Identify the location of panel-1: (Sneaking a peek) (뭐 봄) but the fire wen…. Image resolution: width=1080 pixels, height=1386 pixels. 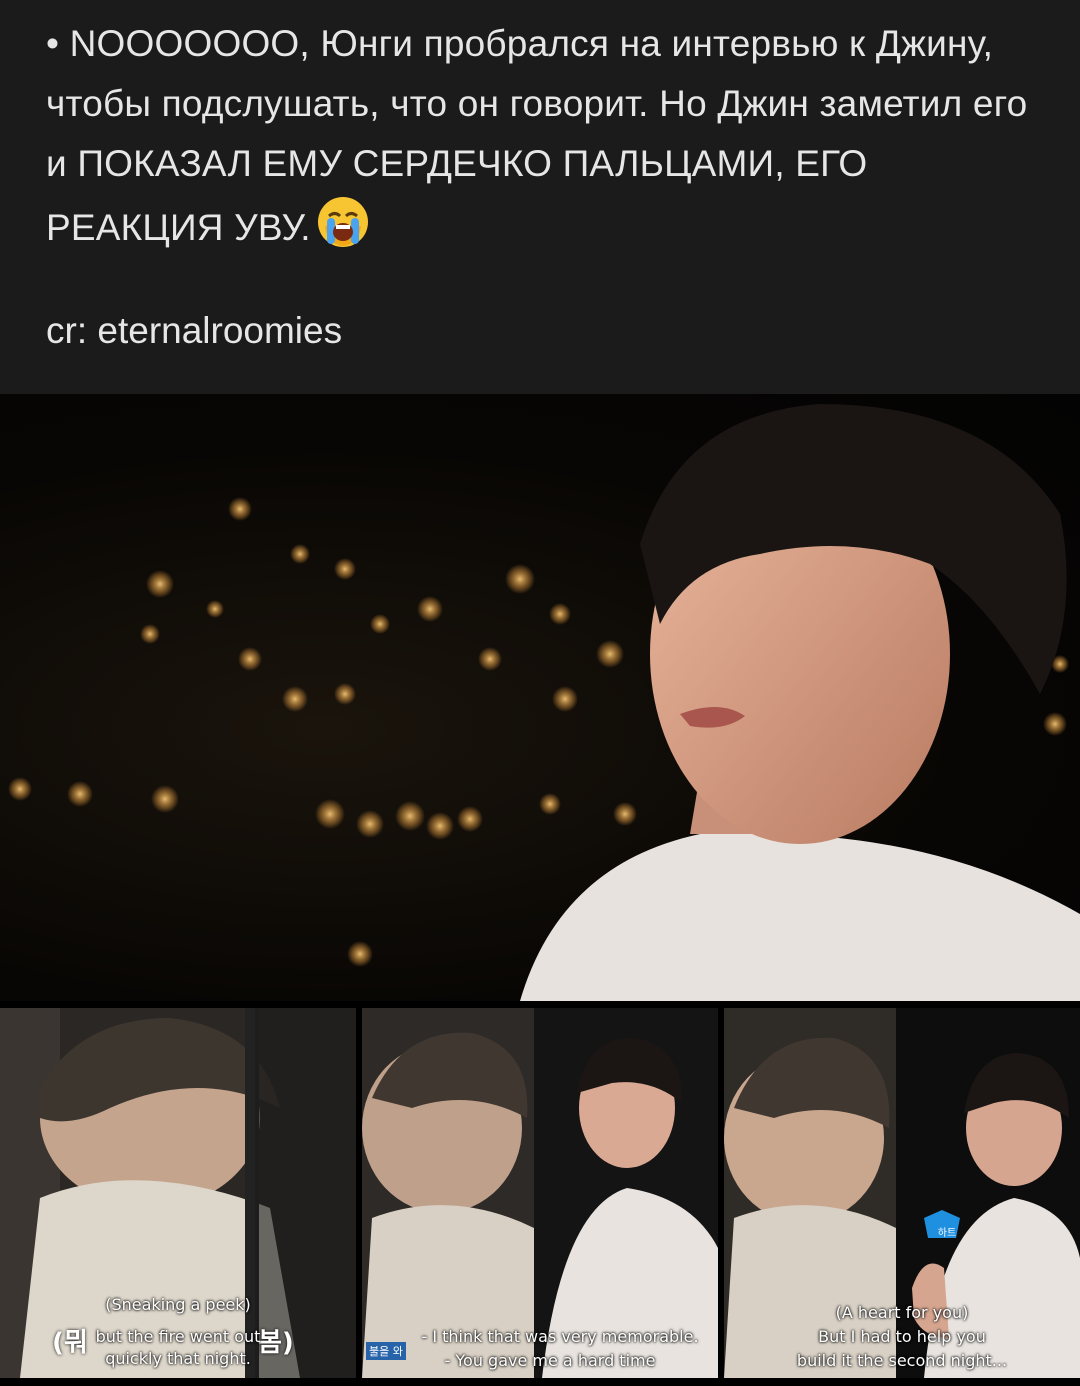
(178, 1193).